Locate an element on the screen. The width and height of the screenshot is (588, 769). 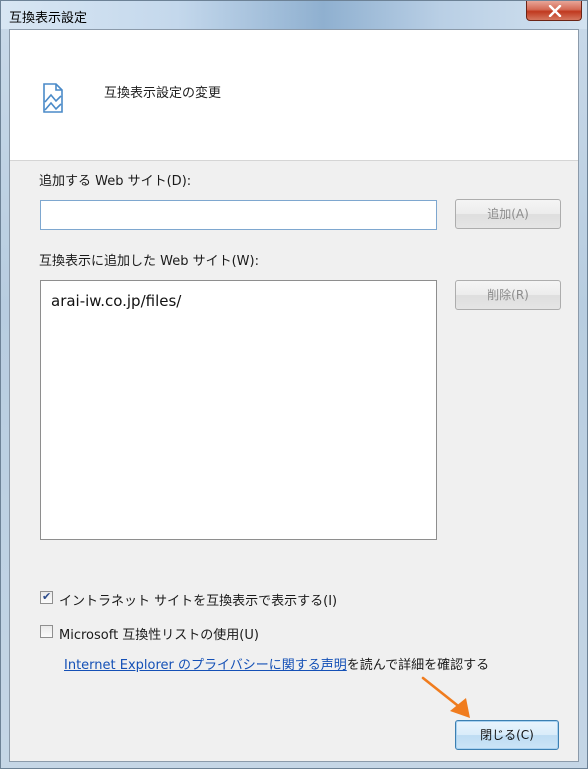
privacy-trailing-text: を読んで詳細を確認する is located at coordinates (418, 665).